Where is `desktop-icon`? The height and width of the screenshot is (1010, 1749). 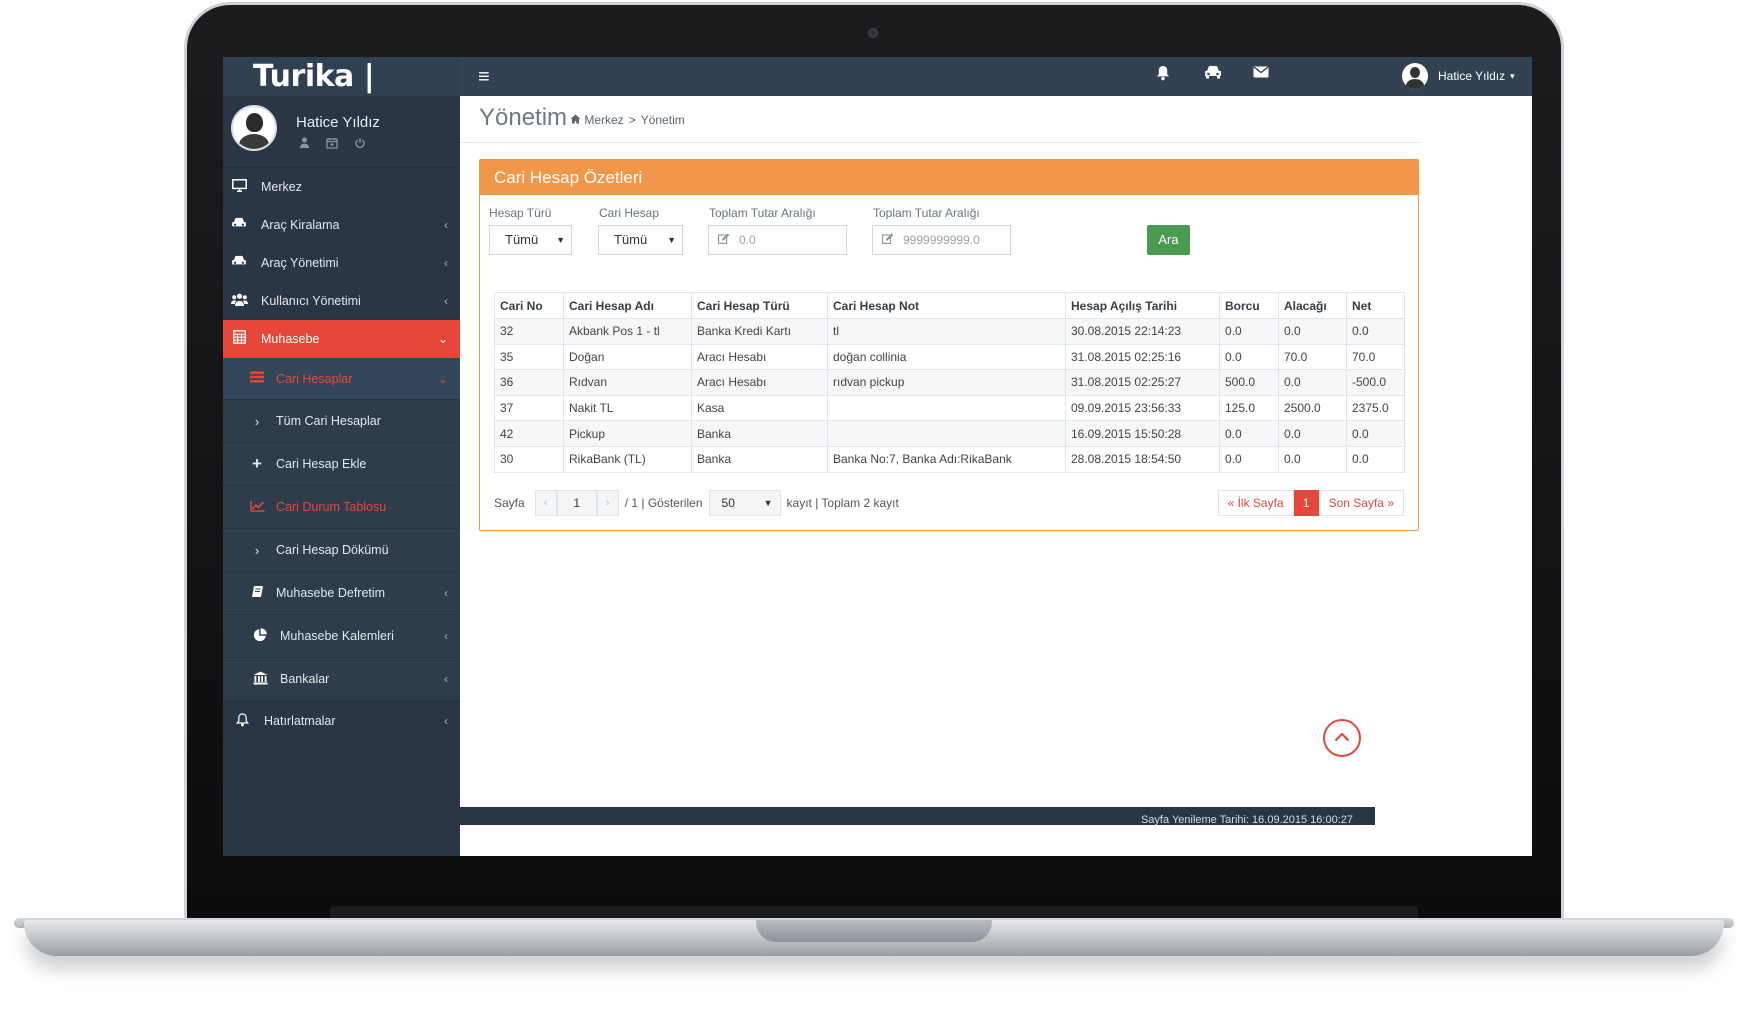
desktop-icon is located at coordinates (239, 186).